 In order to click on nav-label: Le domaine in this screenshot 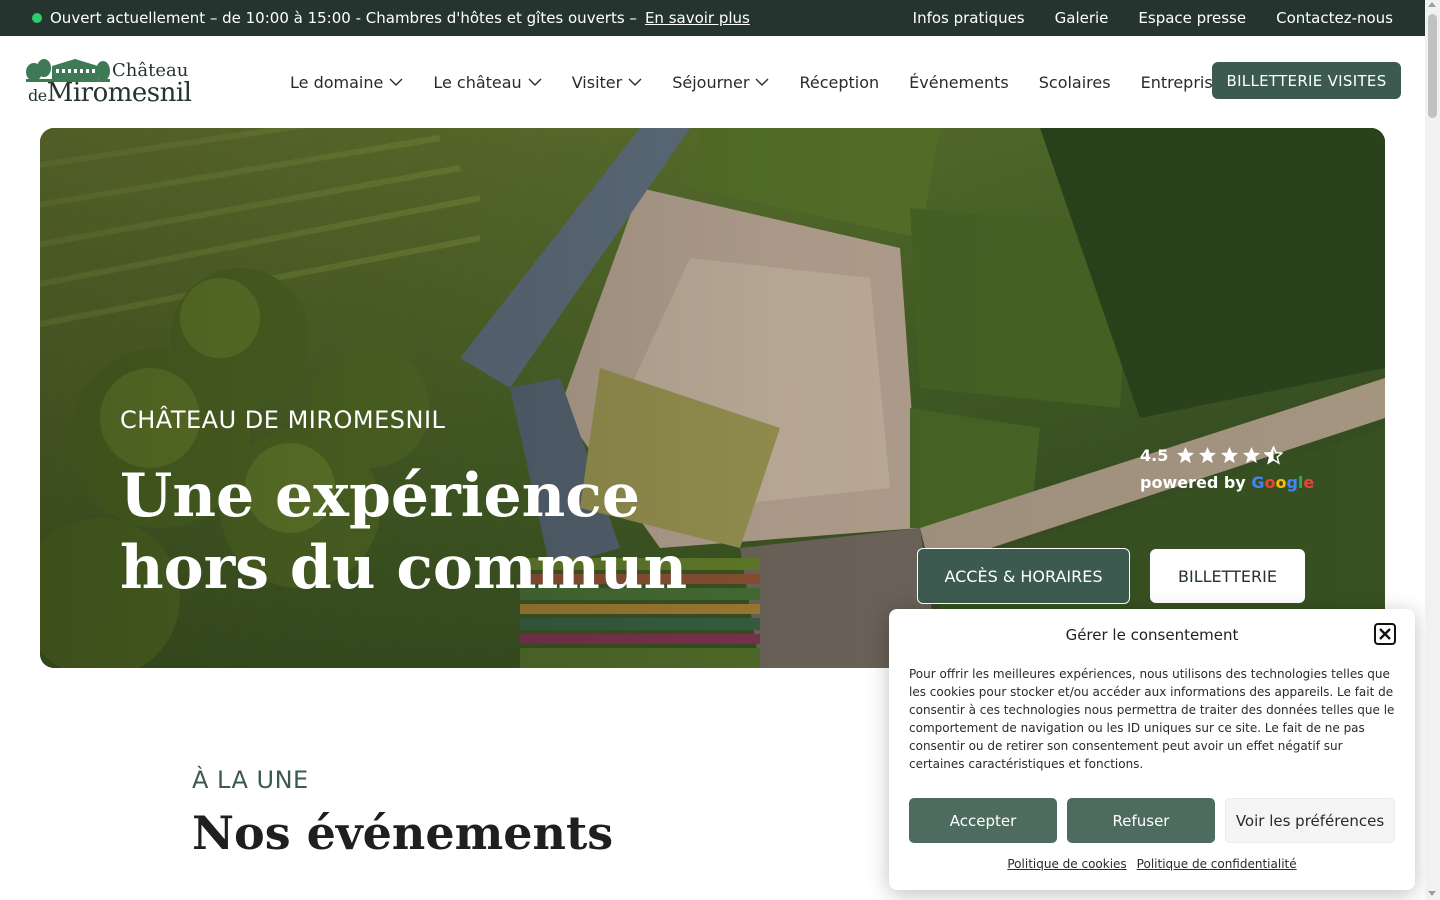, I will do `click(337, 82)`.